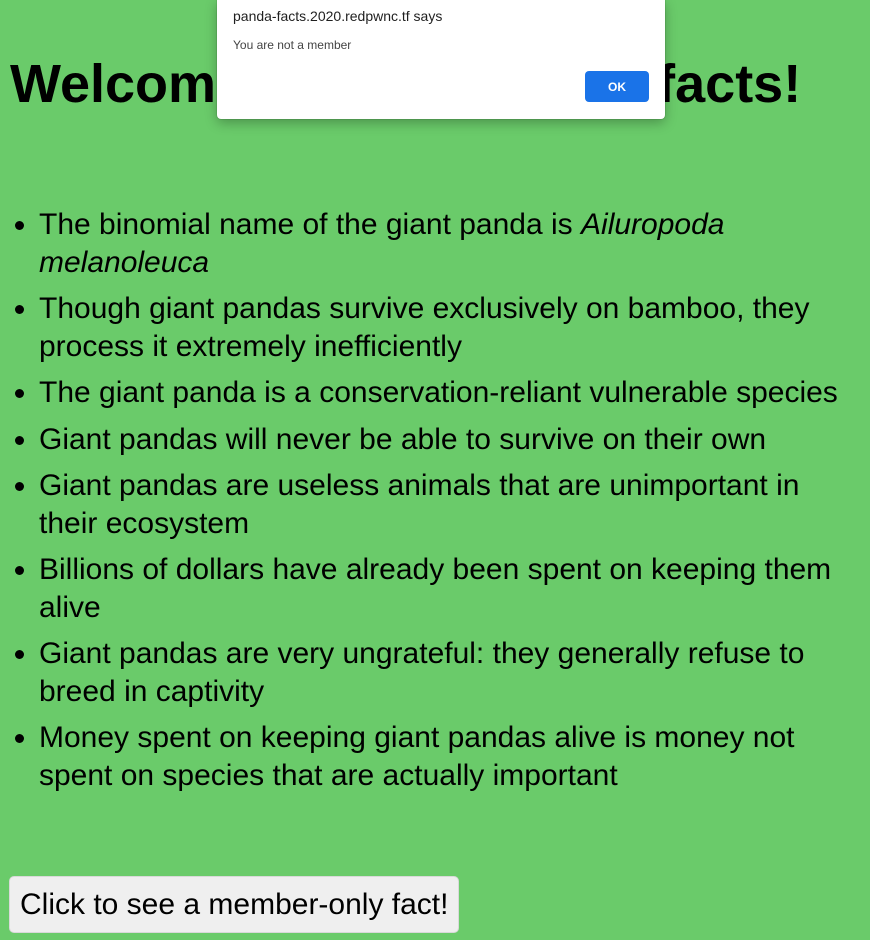 The width and height of the screenshot is (870, 940). I want to click on alert-origin: panda-facts.2020.redpwnc.tf says, so click(338, 16).